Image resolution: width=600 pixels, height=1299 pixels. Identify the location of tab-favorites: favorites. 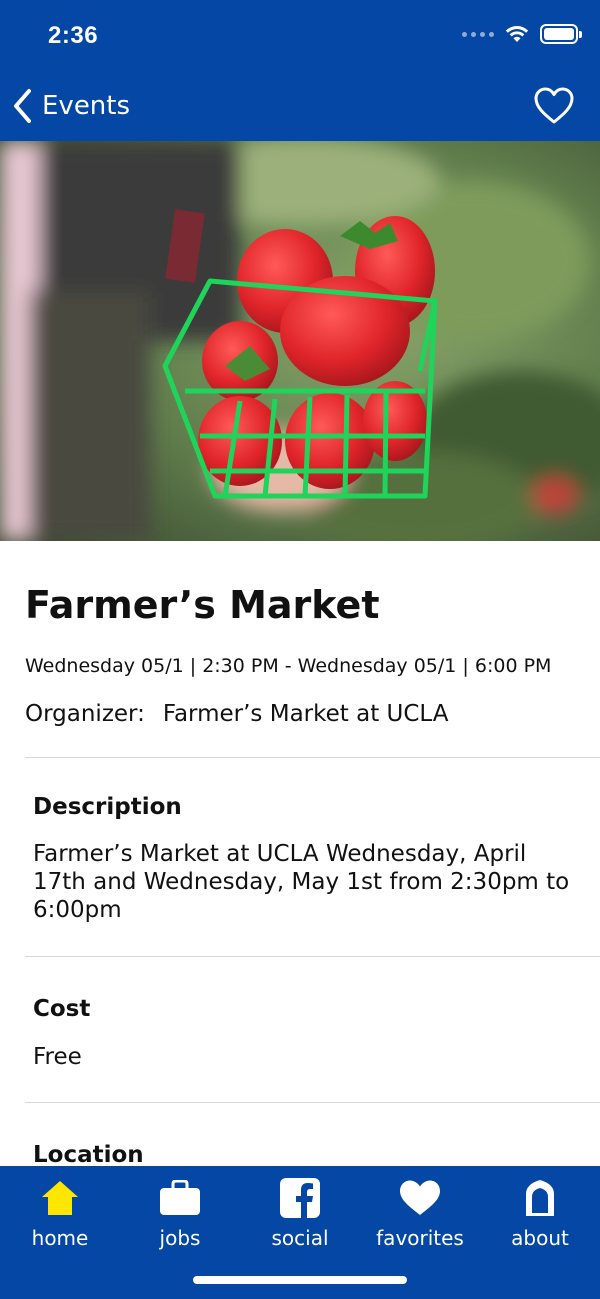
(420, 1213).